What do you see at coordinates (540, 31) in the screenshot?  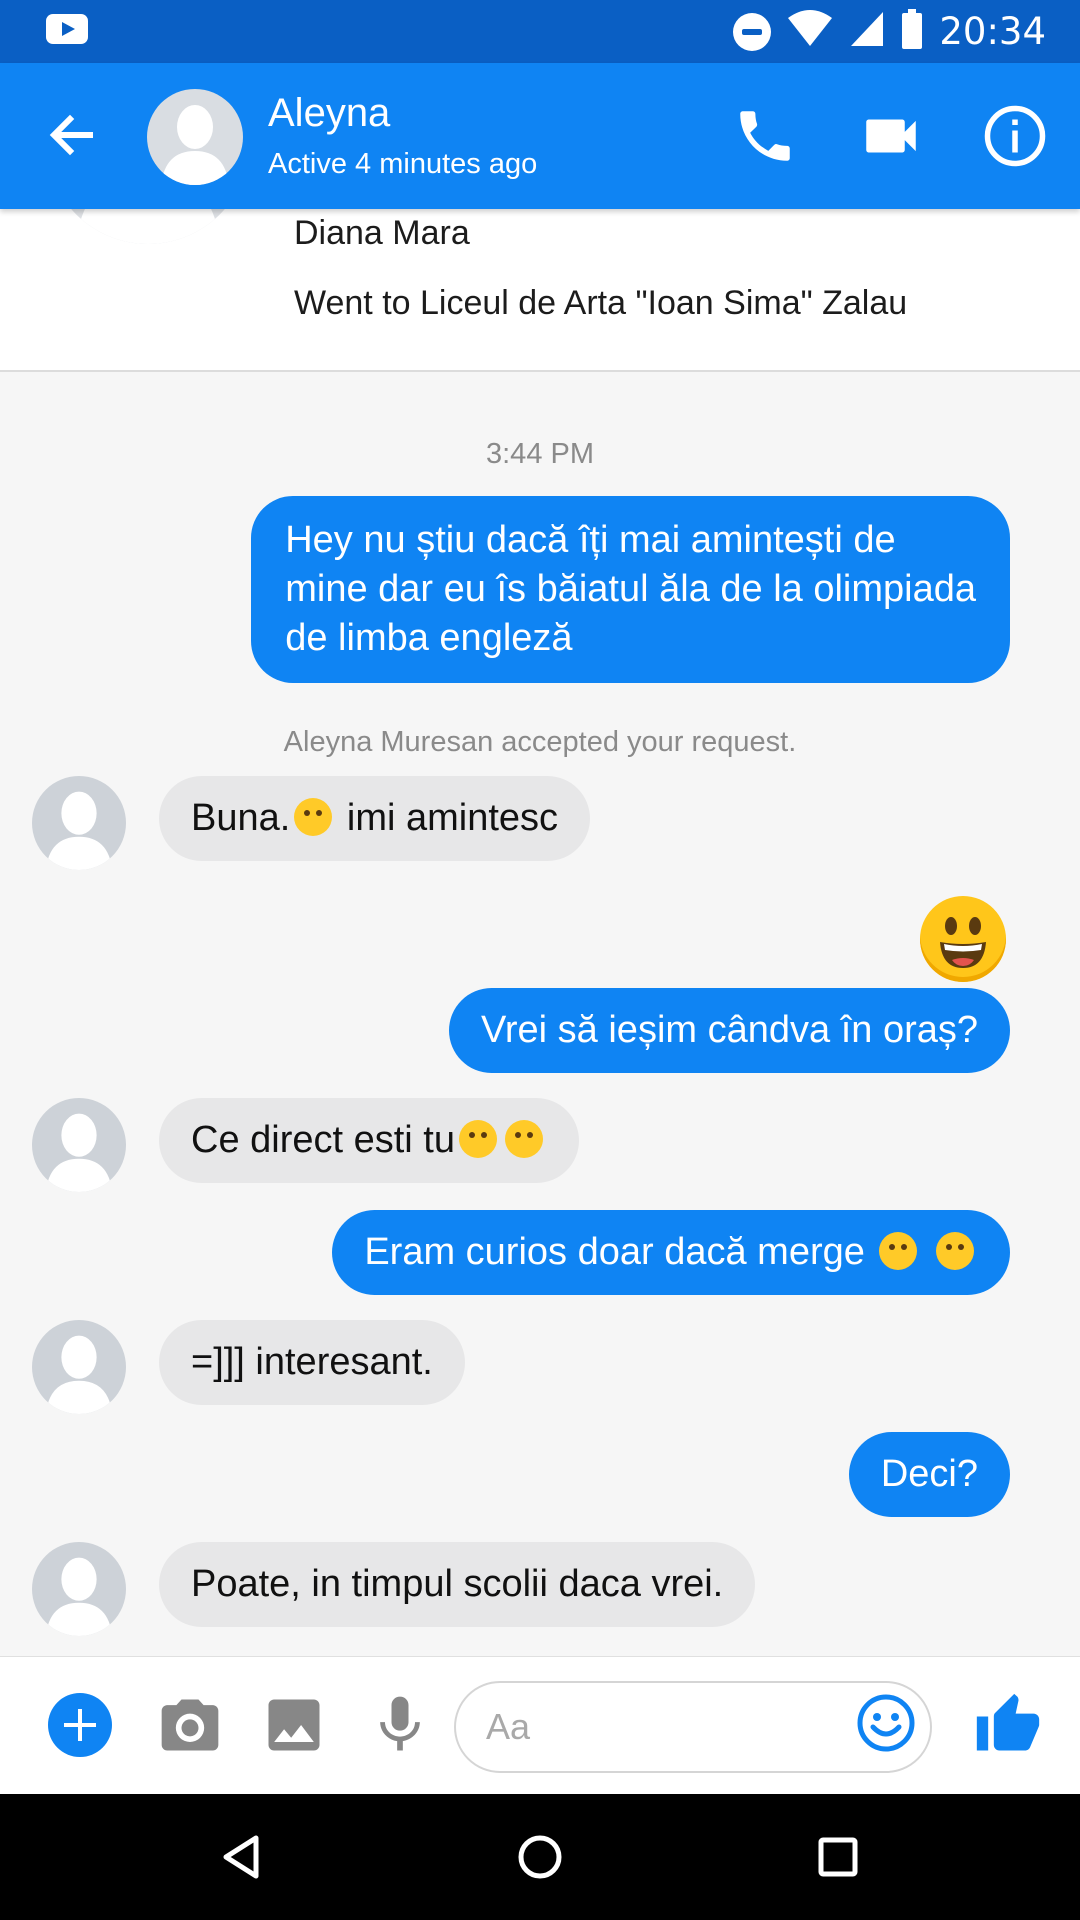 I see `status-bar: 20:34` at bounding box center [540, 31].